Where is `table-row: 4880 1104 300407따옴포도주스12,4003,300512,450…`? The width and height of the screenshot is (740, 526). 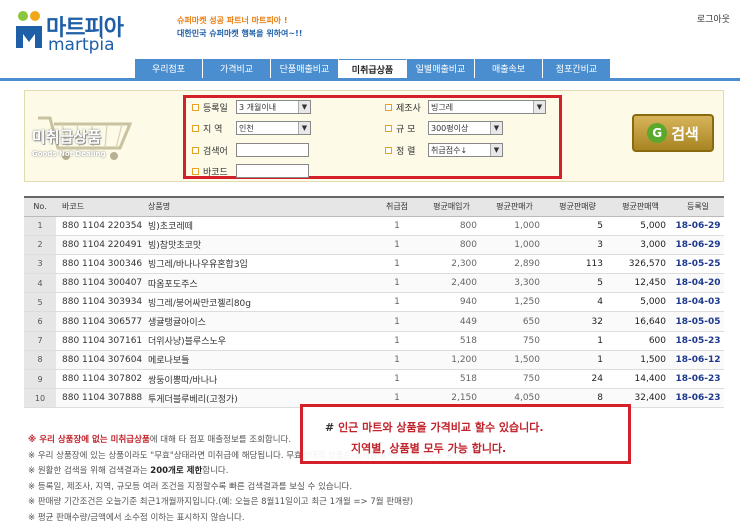 table-row: 4880 1104 300407따옴포도주스12,4003,300512,450… is located at coordinates (374, 283).